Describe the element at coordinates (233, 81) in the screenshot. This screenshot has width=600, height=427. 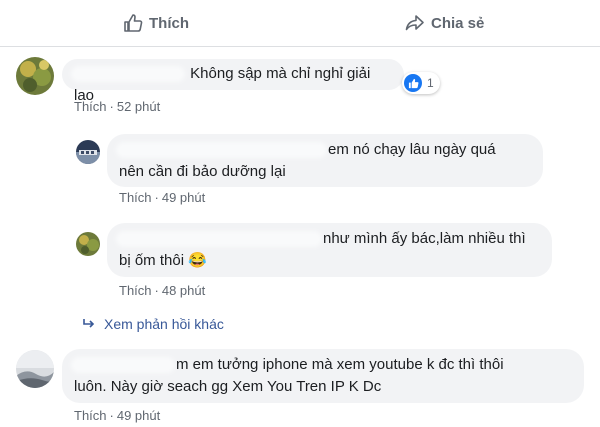
I see `comment-bubble: Không sập mà chỉ nghỉ giải lao` at that location.